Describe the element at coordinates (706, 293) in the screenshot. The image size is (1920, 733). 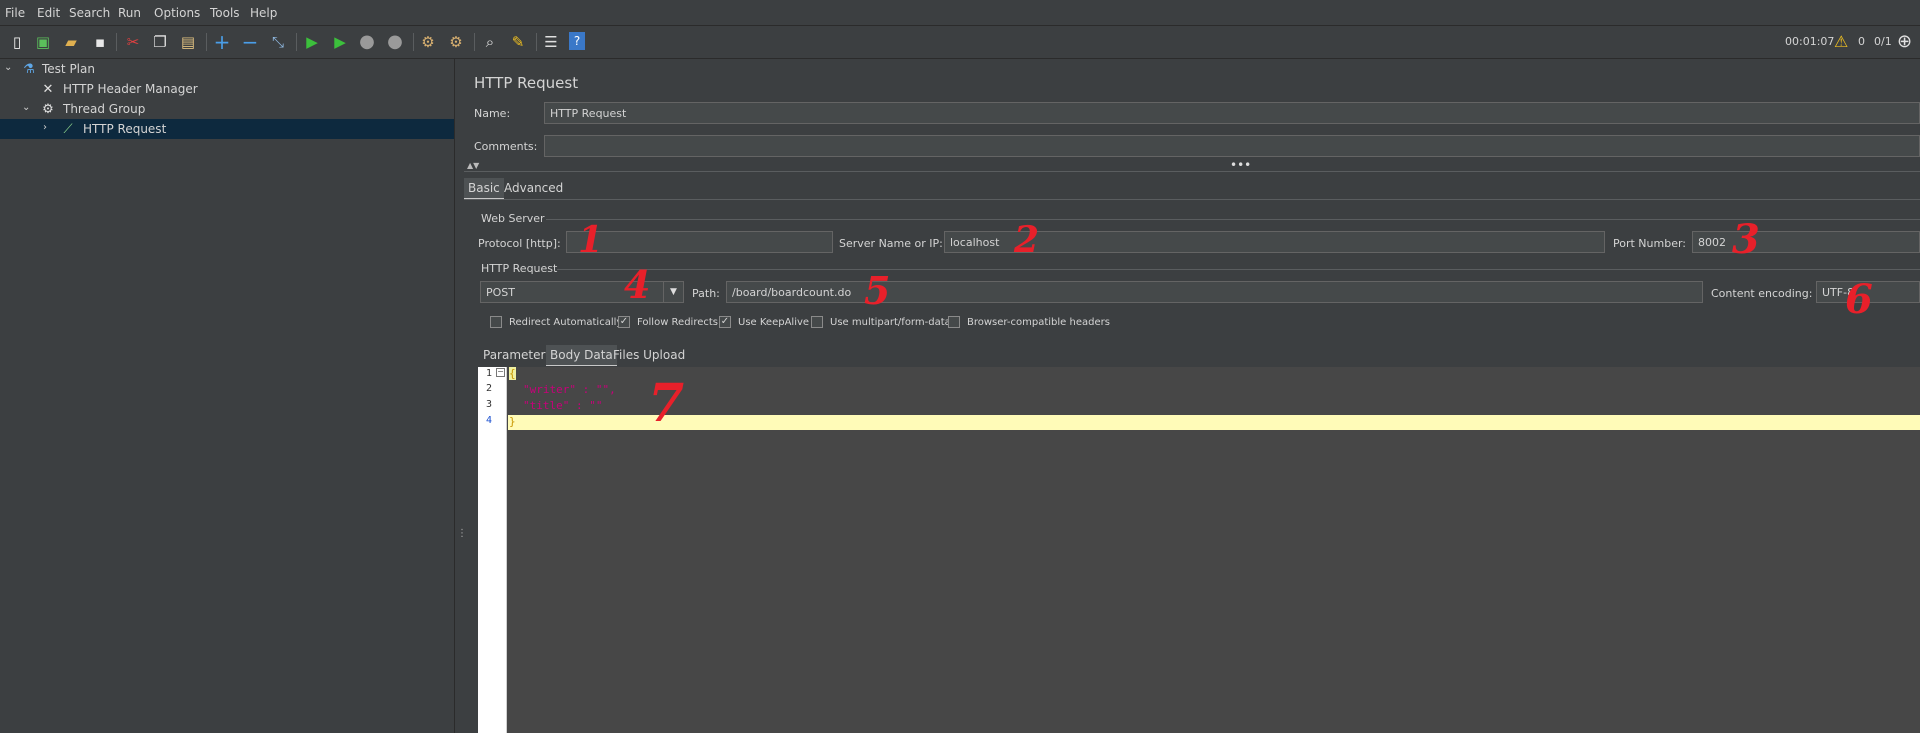
I see `path-label: Path:` at that location.